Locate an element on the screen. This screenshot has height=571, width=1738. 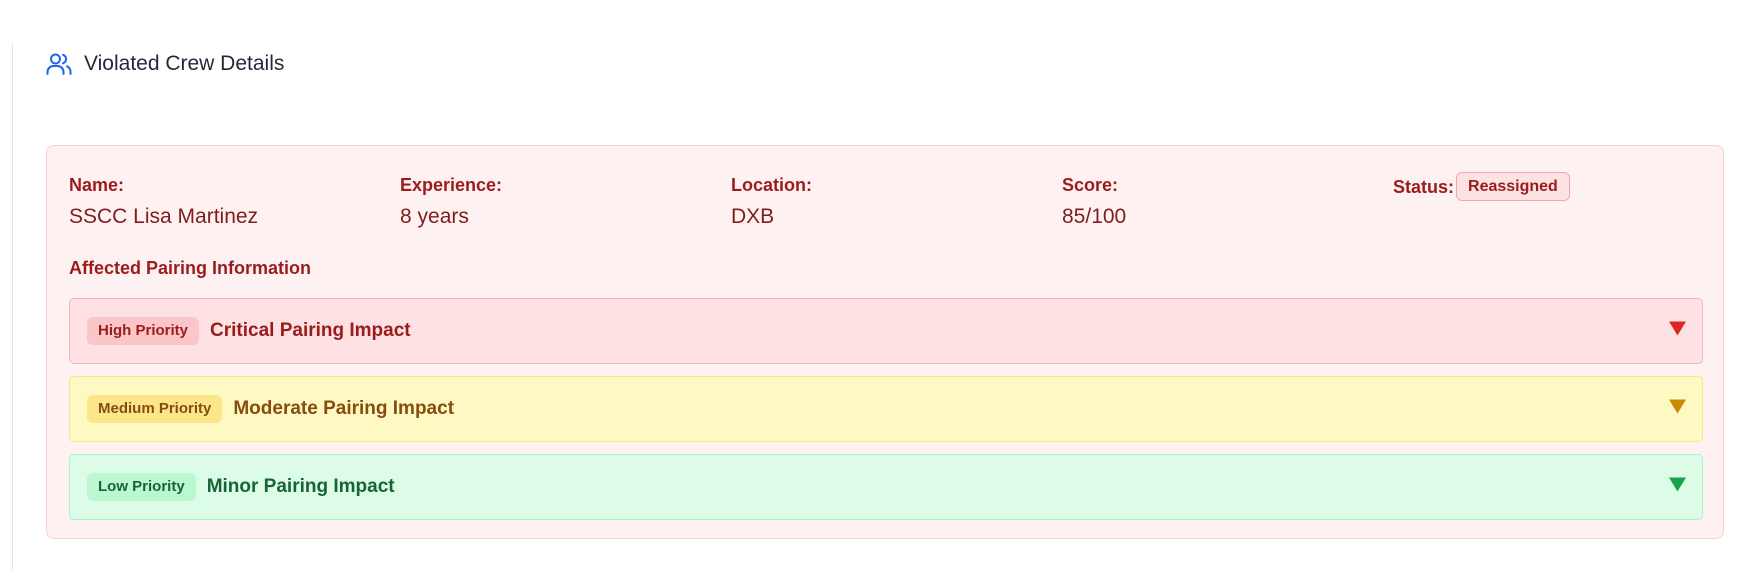
section-header: Violated Crew Details is located at coordinates (165, 64).